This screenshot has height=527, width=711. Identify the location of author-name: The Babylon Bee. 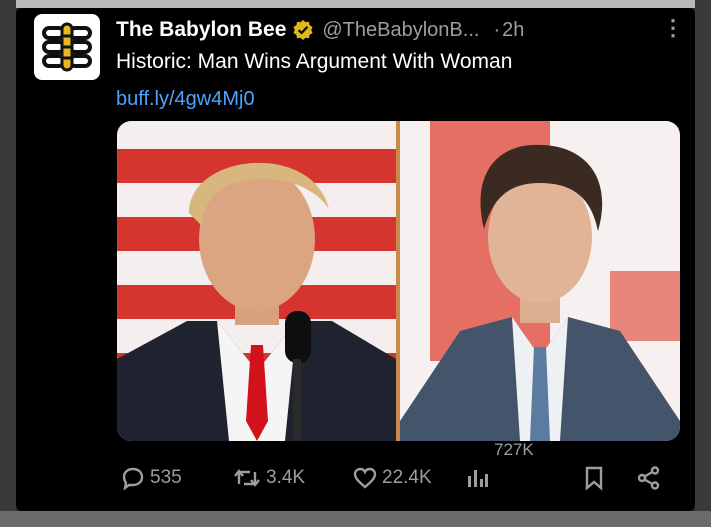
(201, 30).